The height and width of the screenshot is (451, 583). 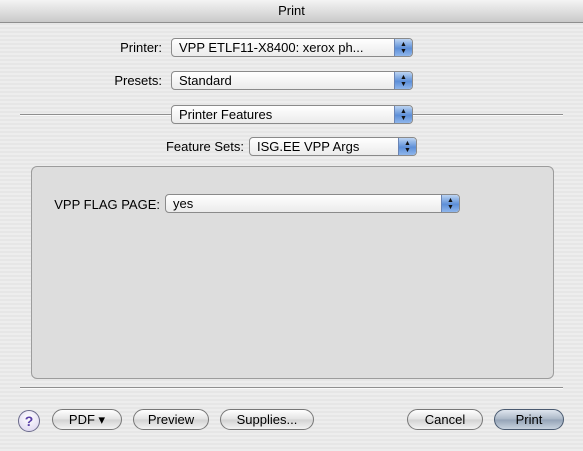 I want to click on vpp-flag-page-value: yes, so click(x=183, y=203).